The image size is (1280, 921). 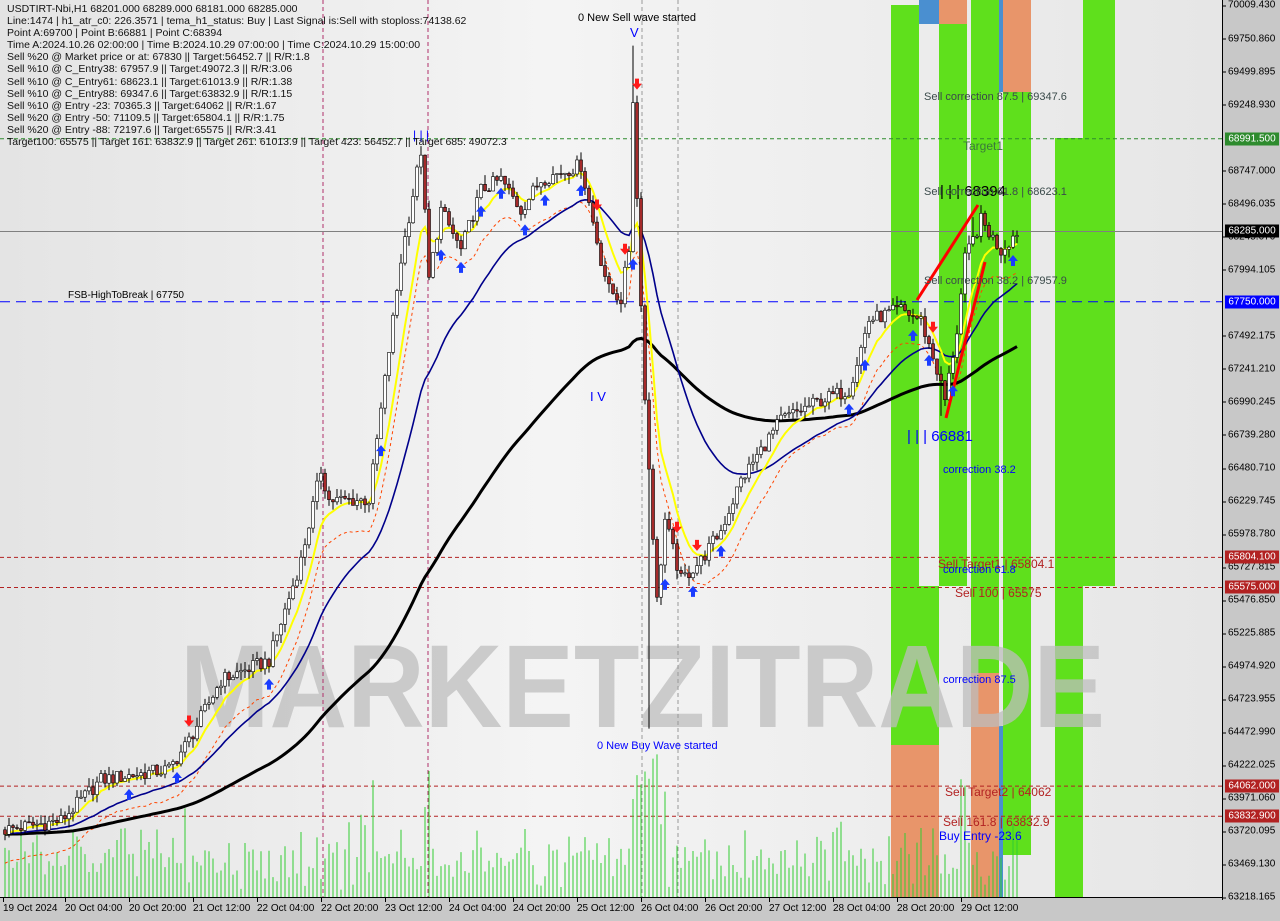 What do you see at coordinates (990, 906) in the screenshot?
I see `time-tick-label: 29 Oct 12:00` at bounding box center [990, 906].